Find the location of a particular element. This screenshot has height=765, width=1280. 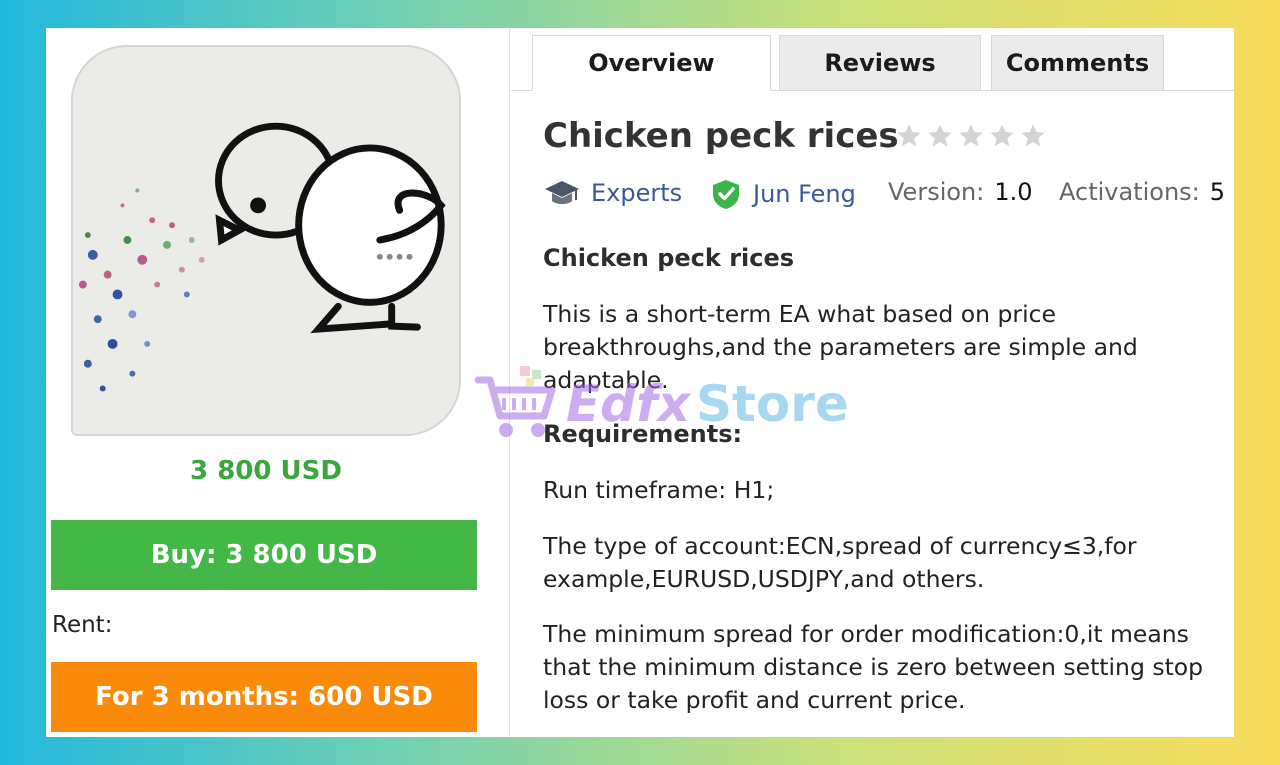

verified-shield-icon is located at coordinates (726, 194).